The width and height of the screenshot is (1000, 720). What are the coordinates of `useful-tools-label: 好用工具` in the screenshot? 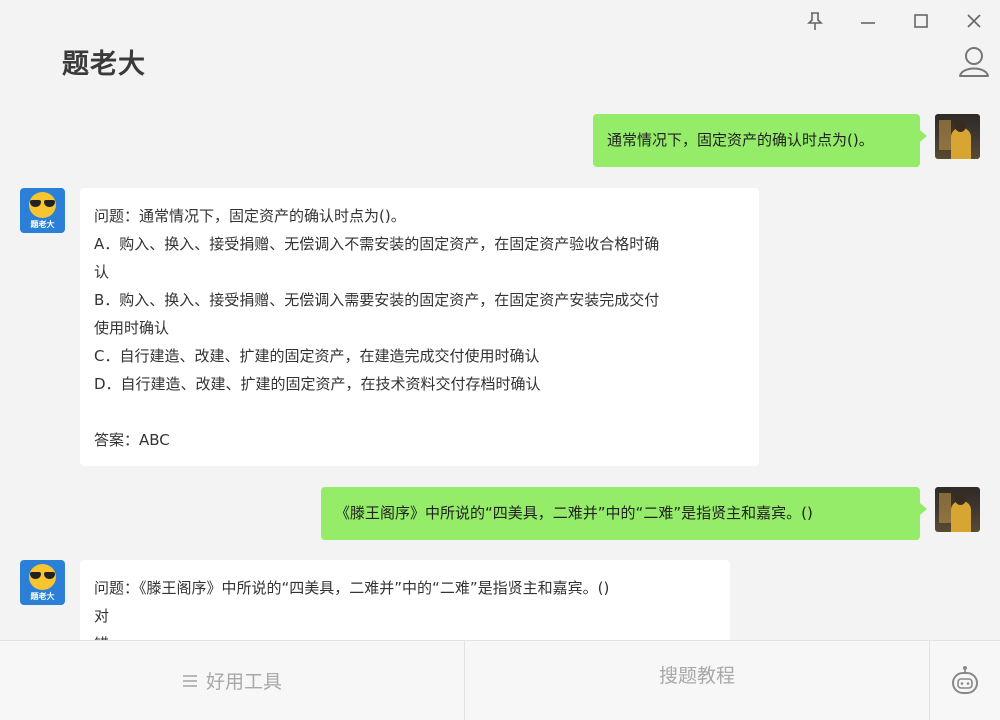 It's located at (243, 682).